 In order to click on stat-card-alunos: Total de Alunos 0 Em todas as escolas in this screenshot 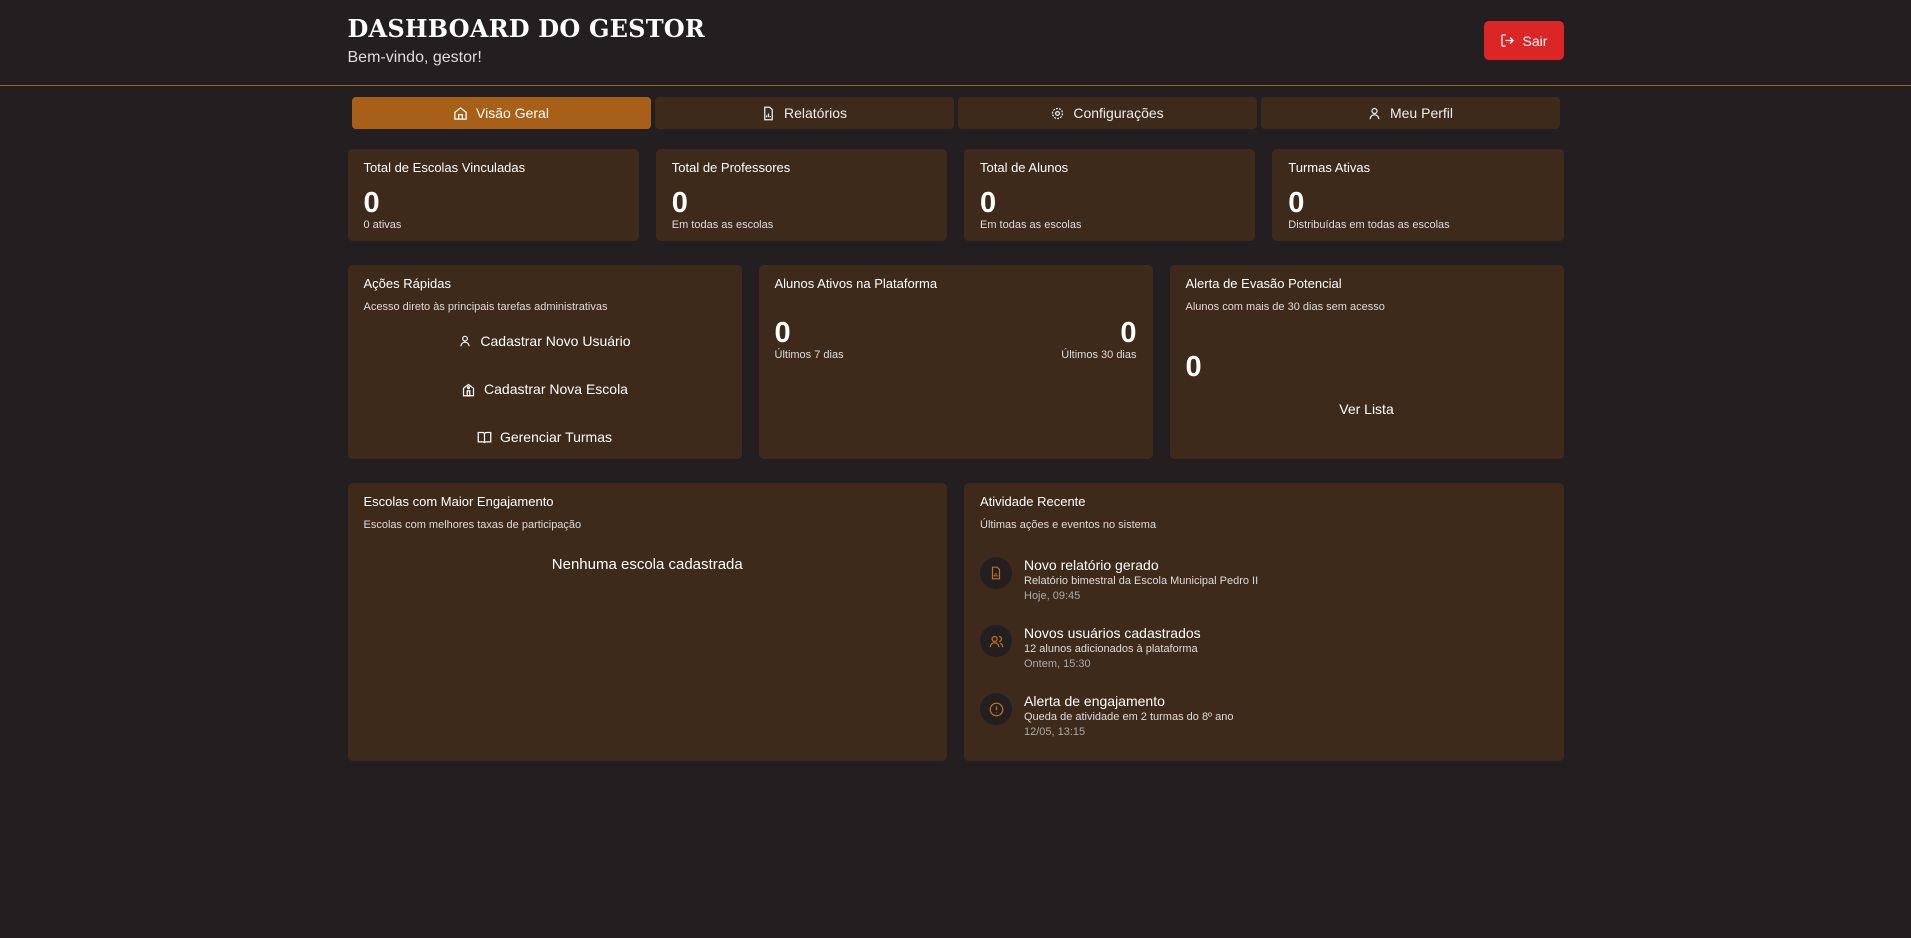, I will do `click(1110, 195)`.